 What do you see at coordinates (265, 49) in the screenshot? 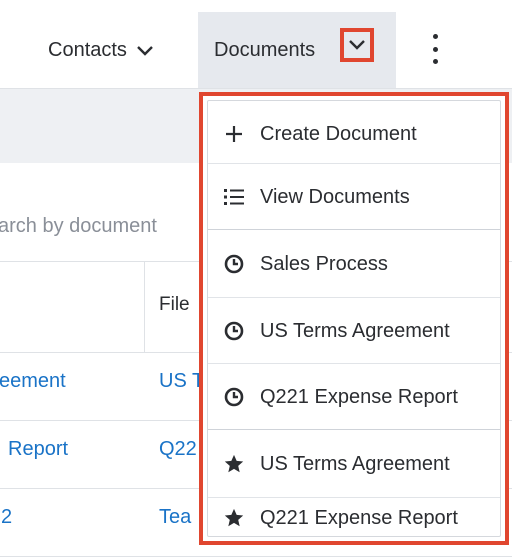
I see `tab-documents-label: Documents` at bounding box center [265, 49].